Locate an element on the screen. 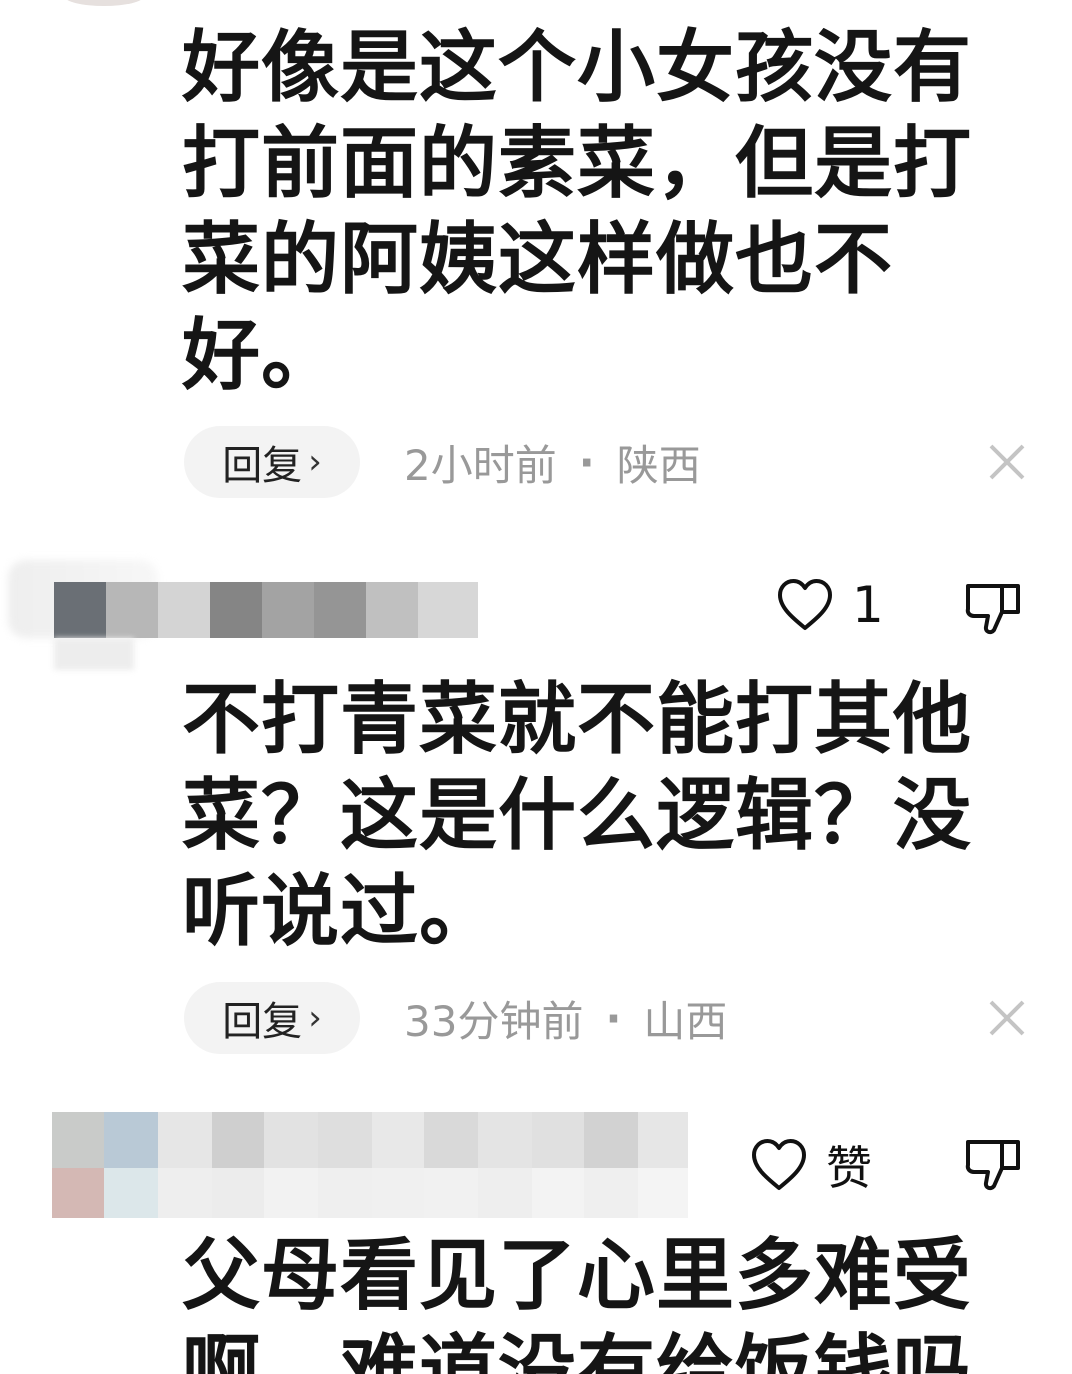 The height and width of the screenshot is (1374, 1072). comment-3-avatar-blurred is located at coordinates (370, 1193).